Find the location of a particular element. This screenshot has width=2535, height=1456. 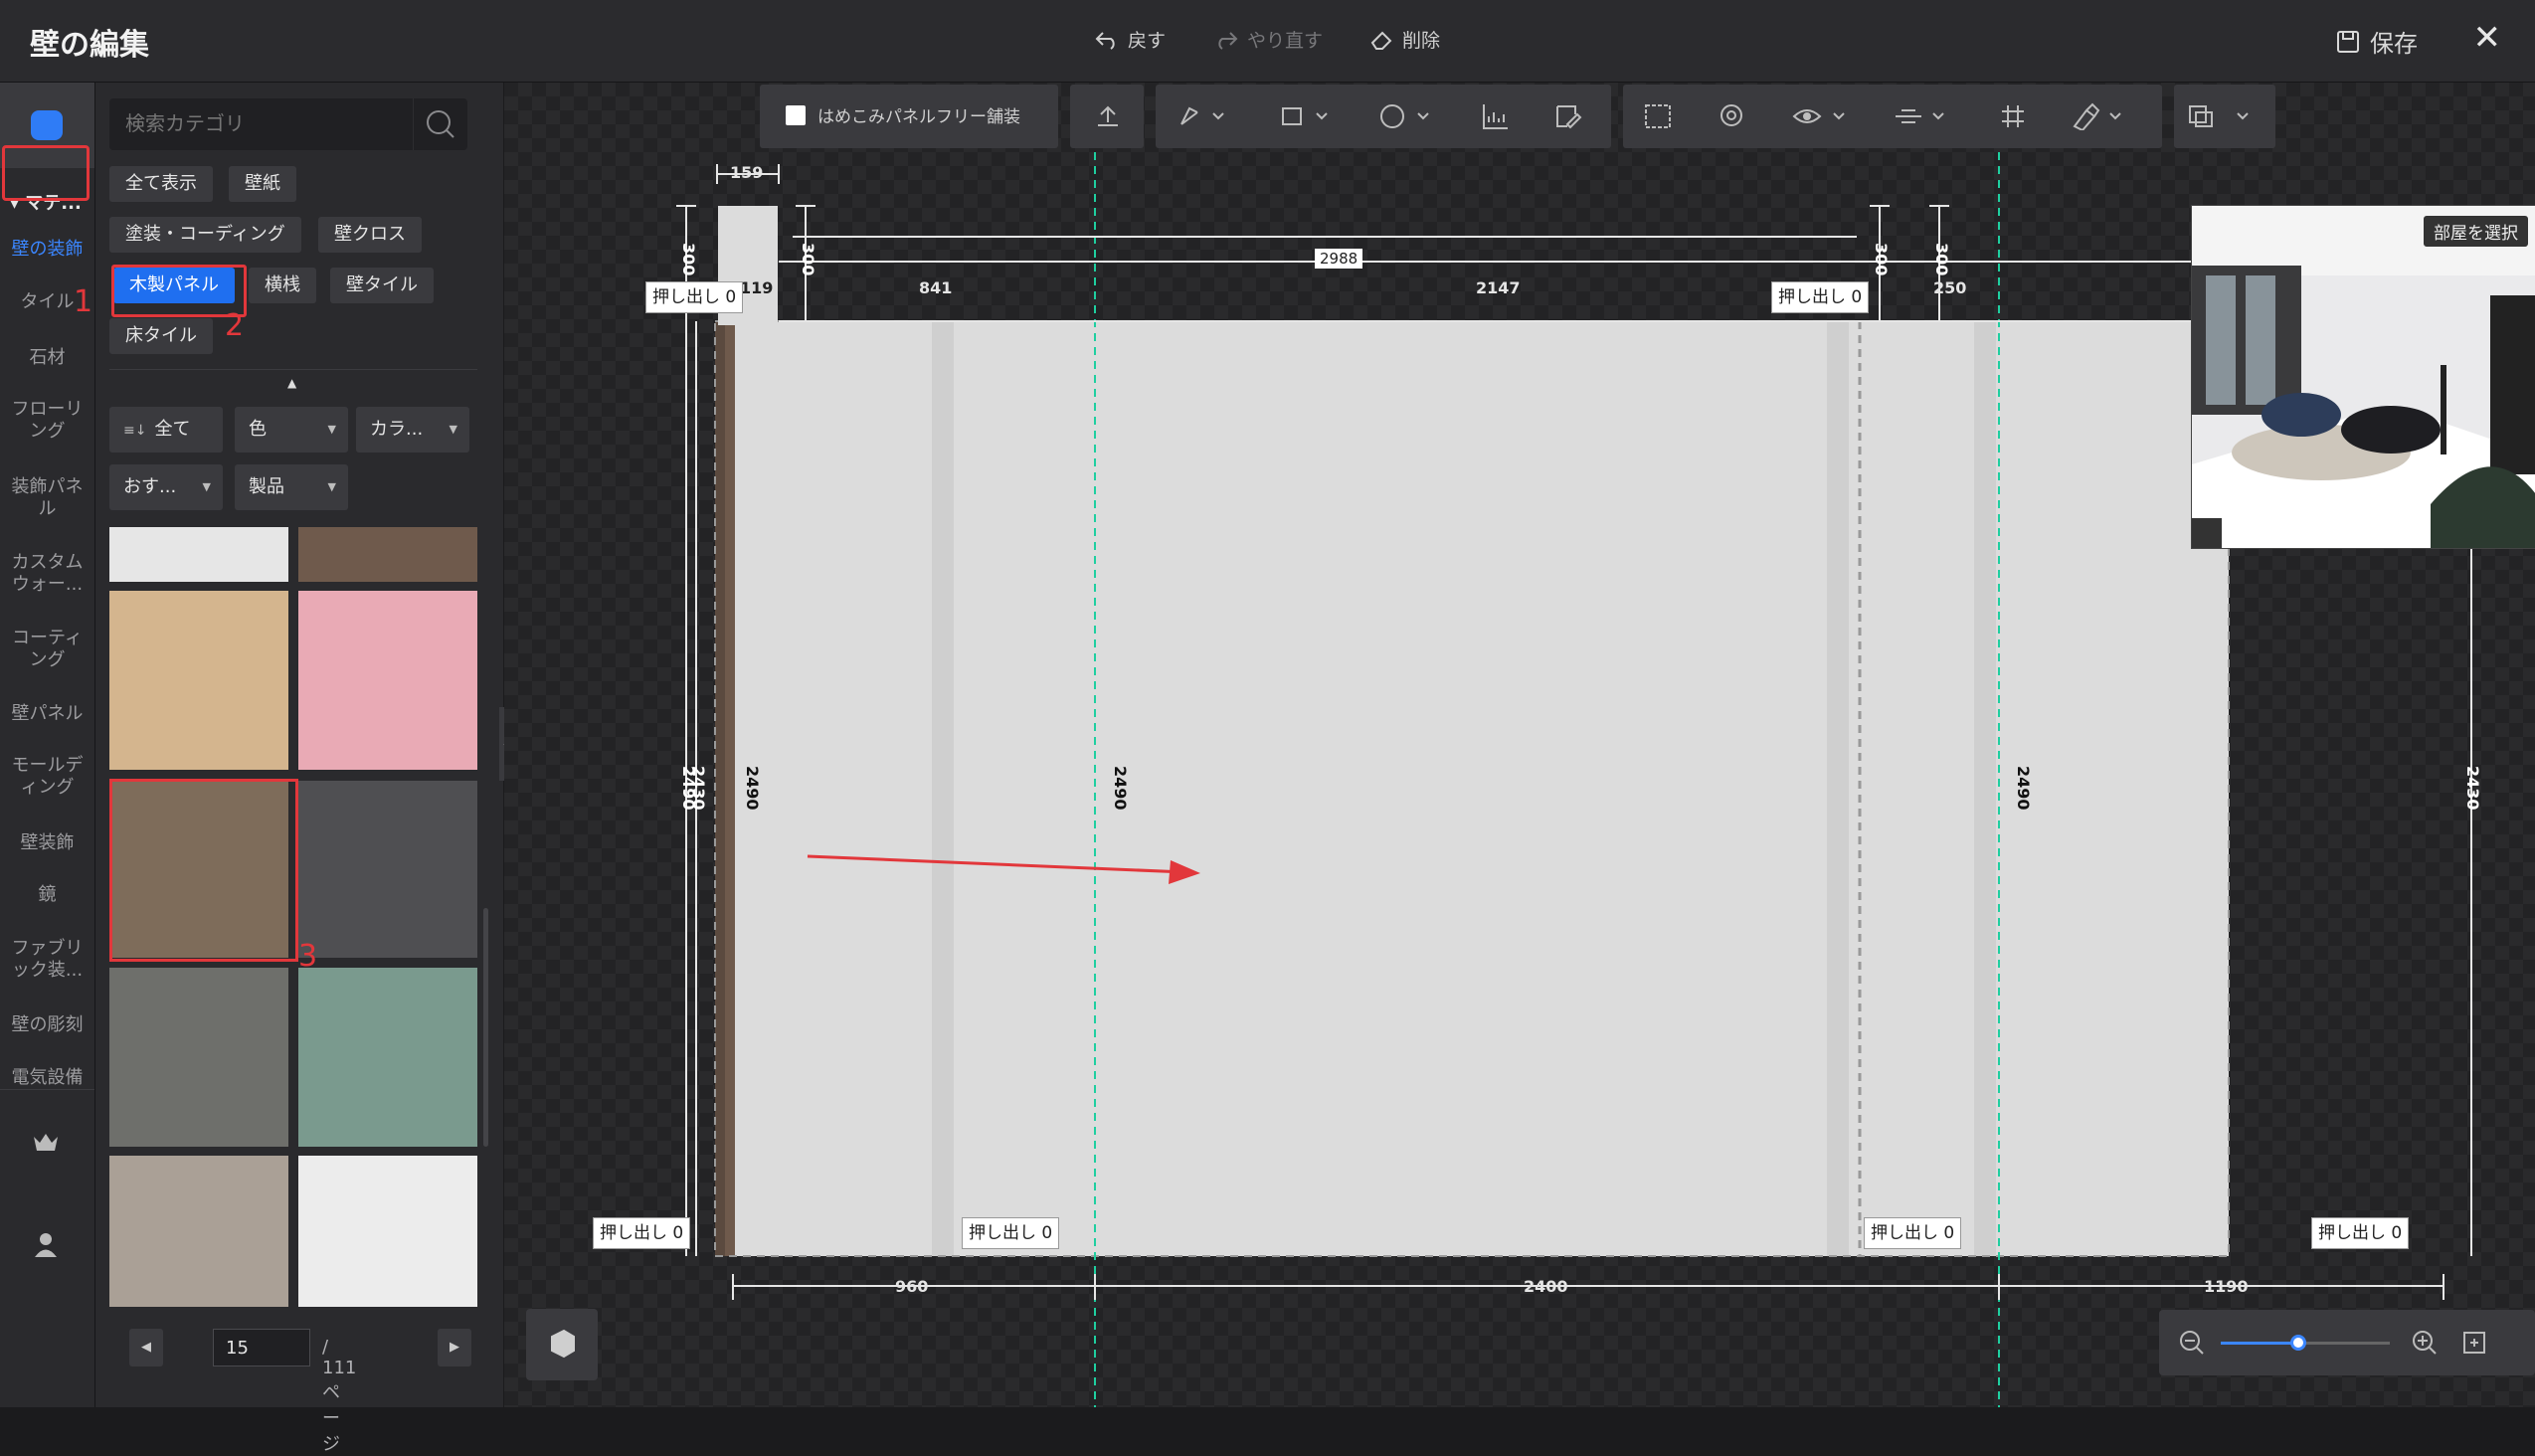

zoom-fill is located at coordinates (2259, 1343).